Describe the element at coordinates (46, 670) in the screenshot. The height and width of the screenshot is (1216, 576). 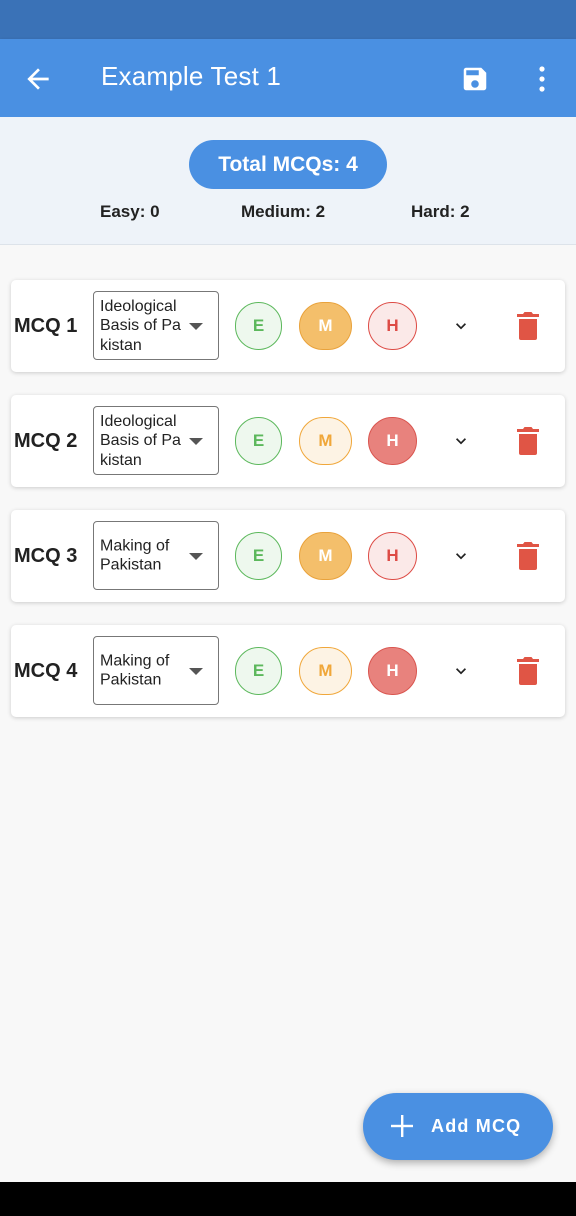
I see `mcq-label: MCQ 4` at that location.